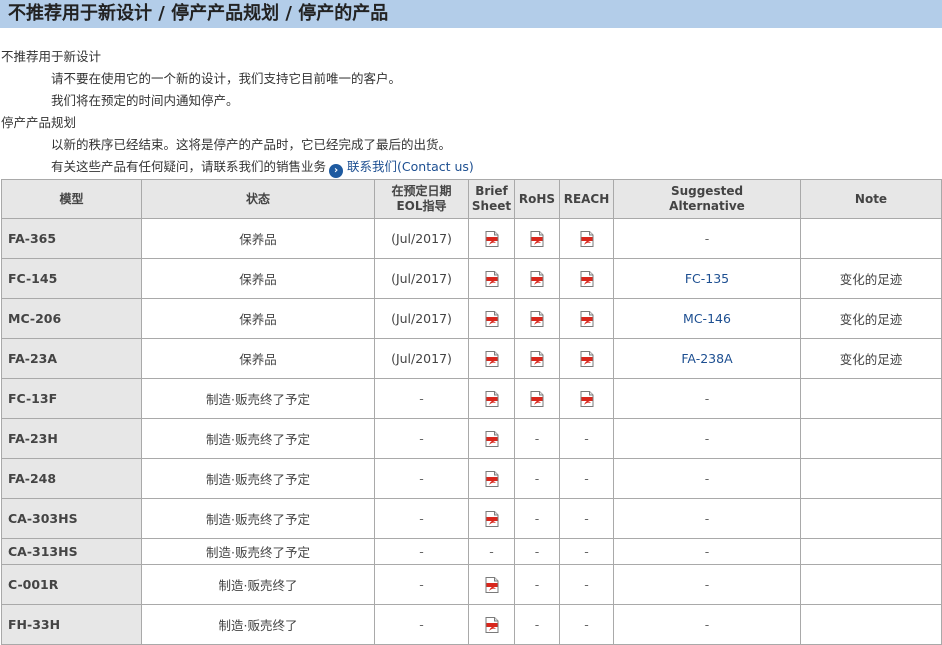 The width and height of the screenshot is (942, 645). I want to click on header-note: Note, so click(871, 199).